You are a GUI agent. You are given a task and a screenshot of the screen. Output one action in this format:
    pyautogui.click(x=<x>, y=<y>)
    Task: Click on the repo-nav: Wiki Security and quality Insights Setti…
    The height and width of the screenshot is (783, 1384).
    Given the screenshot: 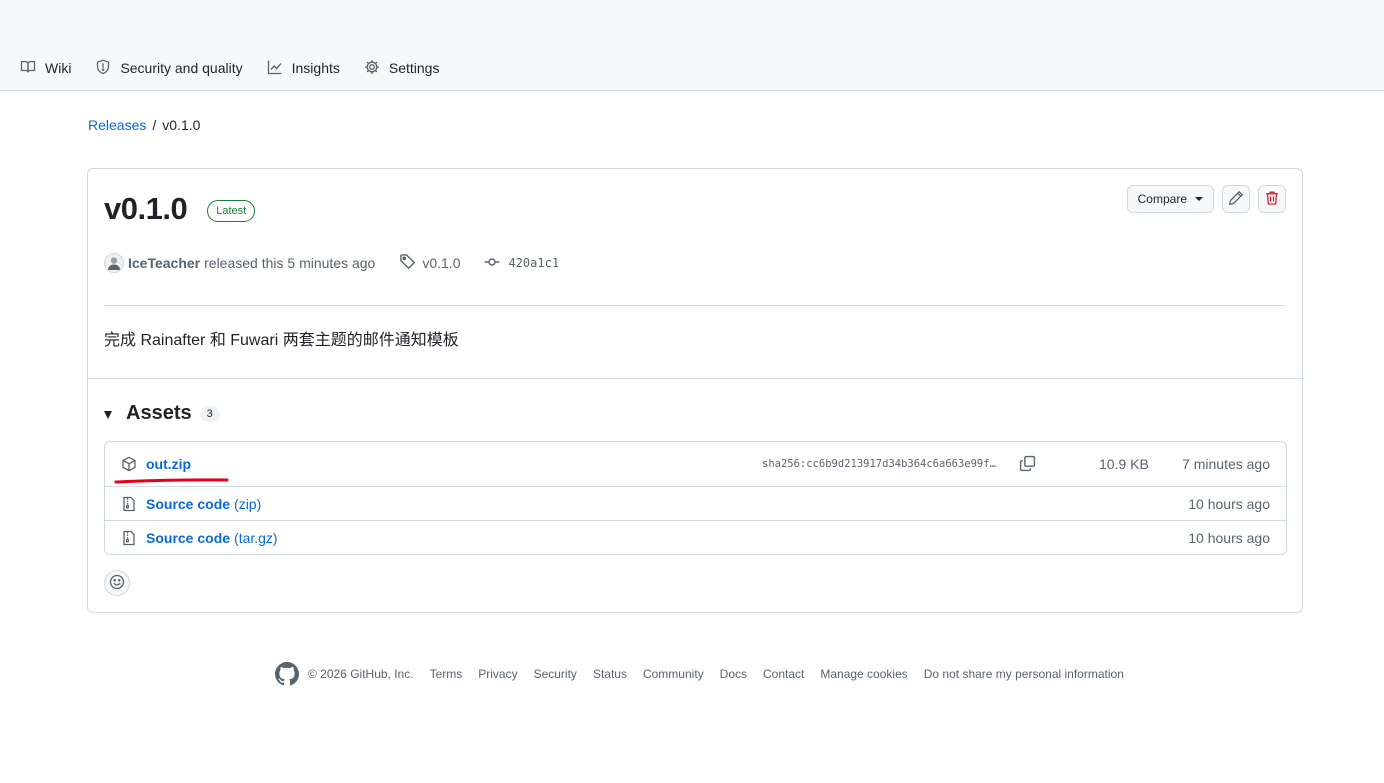 What is the action you would take?
    pyautogui.click(x=692, y=45)
    